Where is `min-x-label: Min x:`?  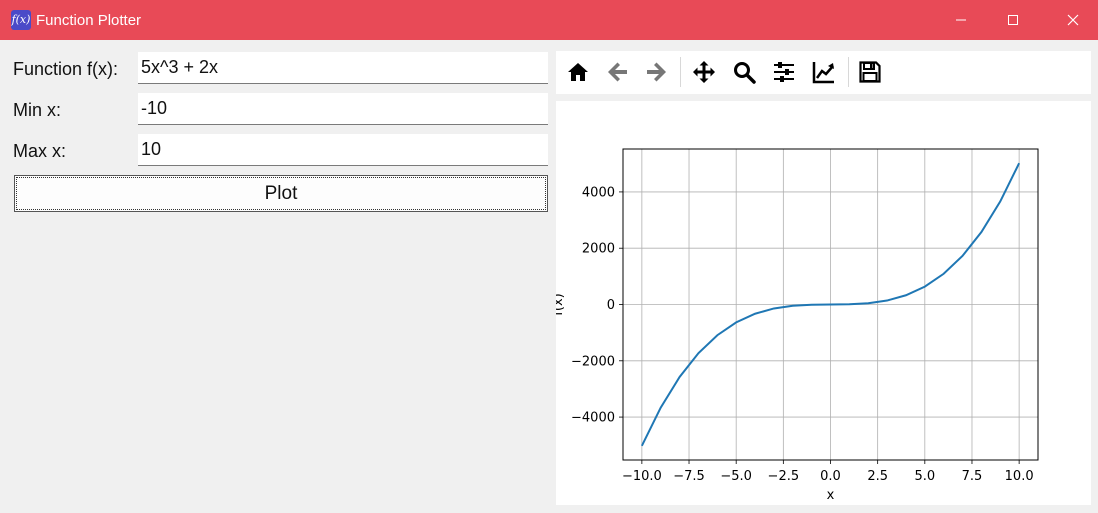
min-x-label: Min x: is located at coordinates (37, 110).